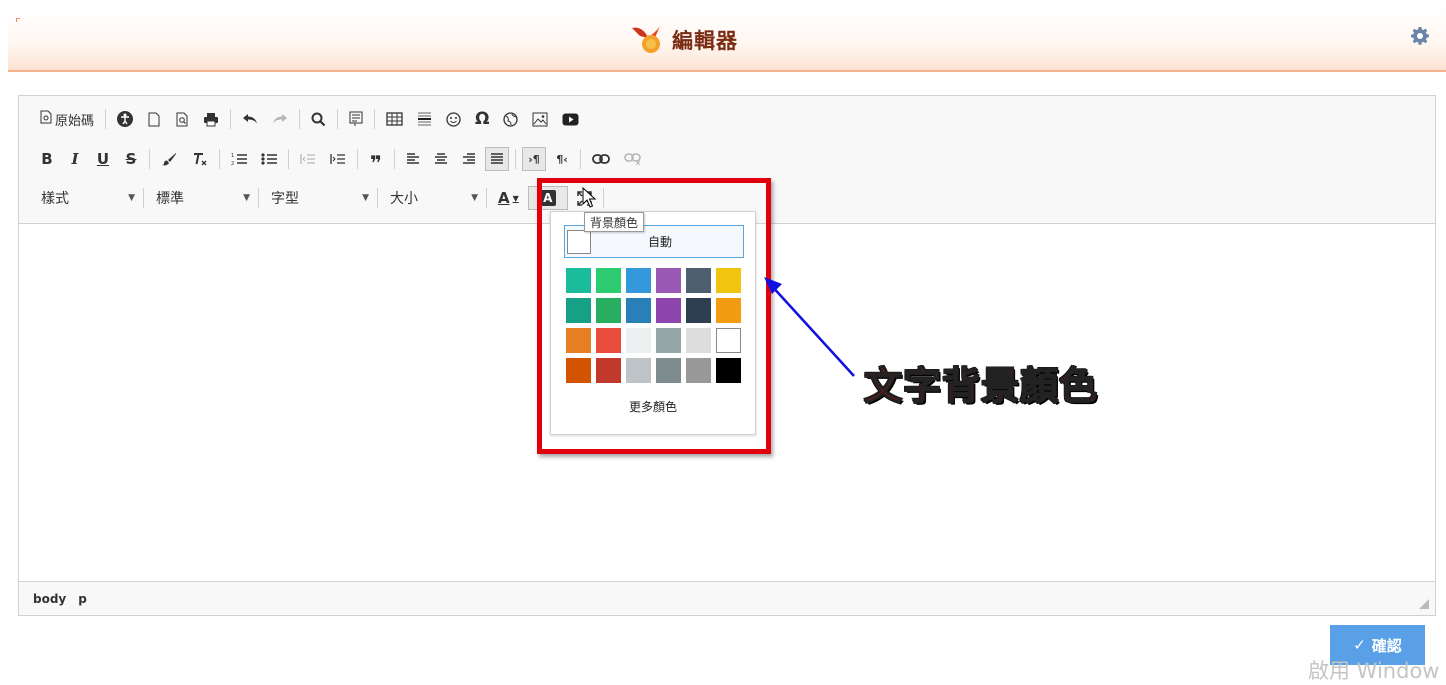 Image resolution: width=1446 pixels, height=685 pixels. What do you see at coordinates (318, 119) in the screenshot?
I see `find-icon` at bounding box center [318, 119].